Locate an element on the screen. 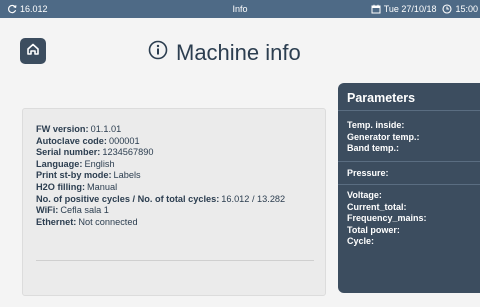 This screenshot has height=307, width=480. info-label: Ethernet: is located at coordinates (56, 221).